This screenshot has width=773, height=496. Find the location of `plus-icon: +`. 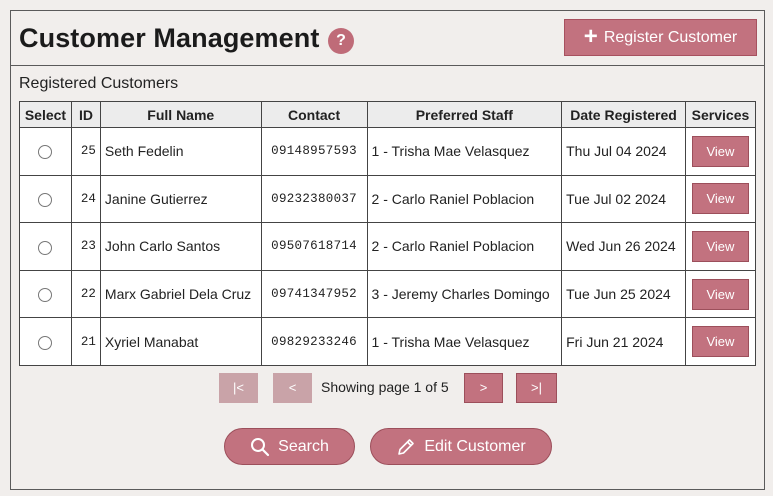

plus-icon: + is located at coordinates (590, 36).